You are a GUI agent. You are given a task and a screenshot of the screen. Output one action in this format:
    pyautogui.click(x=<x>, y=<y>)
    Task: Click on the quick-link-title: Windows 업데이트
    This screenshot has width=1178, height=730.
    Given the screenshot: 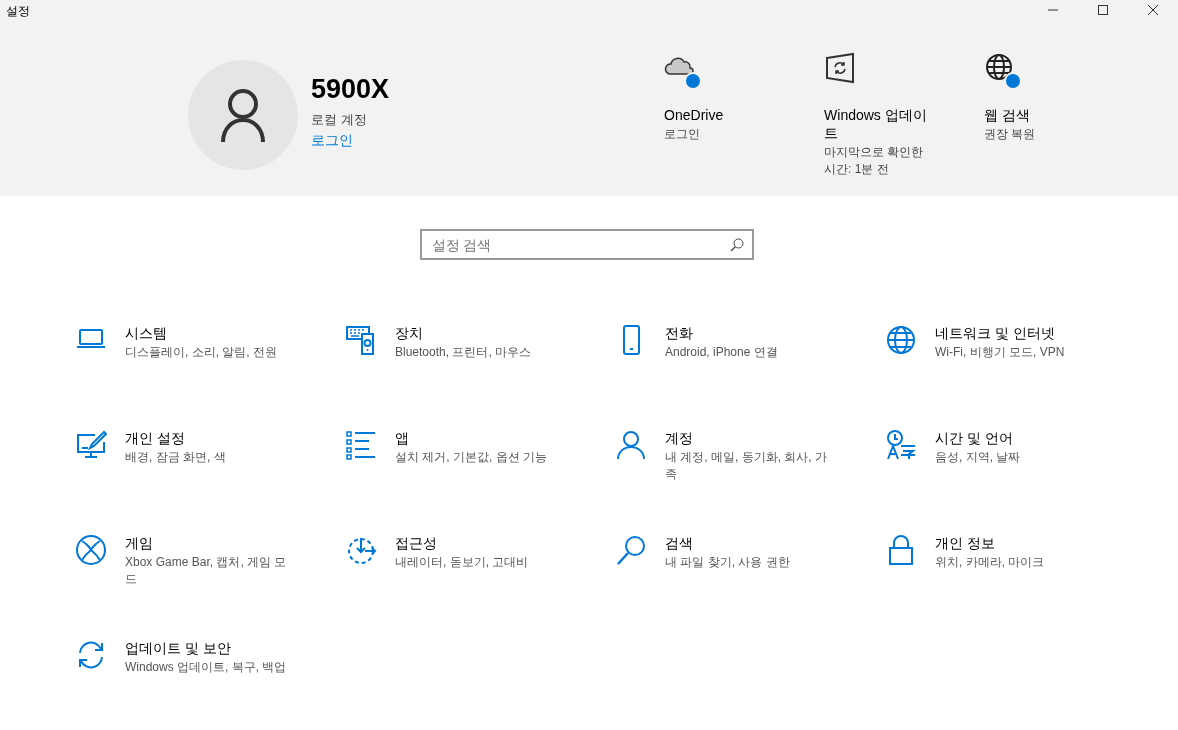 What is the action you would take?
    pyautogui.click(x=879, y=124)
    